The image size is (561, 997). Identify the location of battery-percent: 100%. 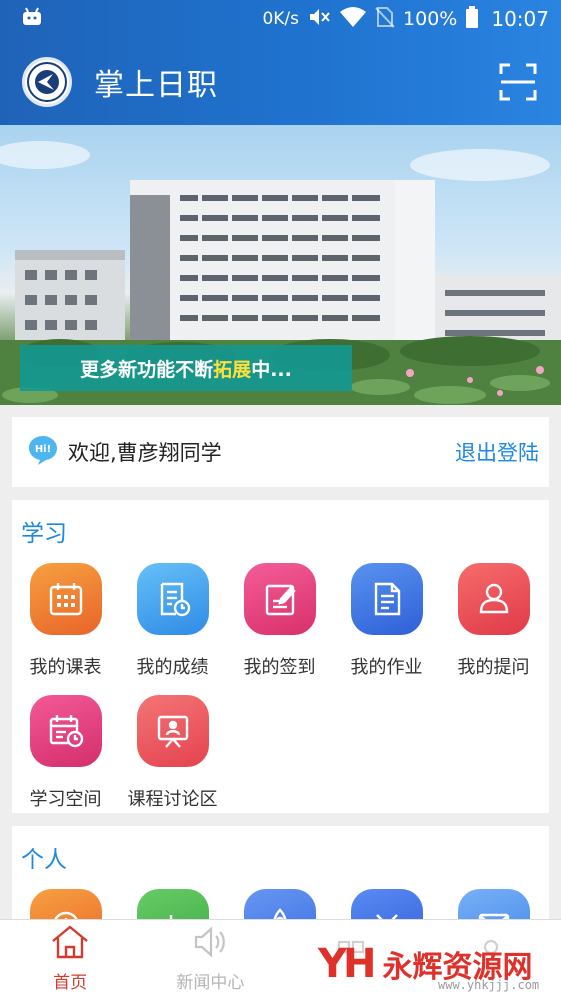
(430, 19).